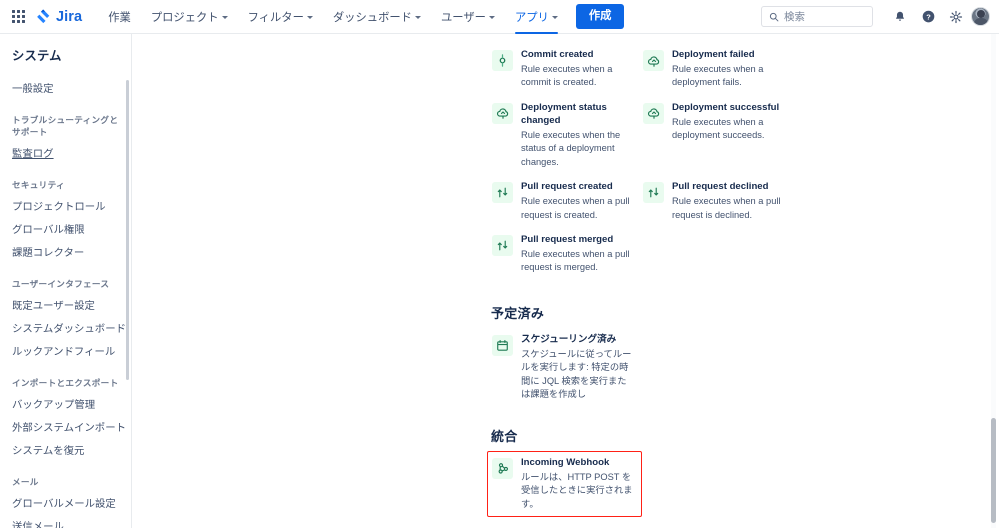  What do you see at coordinates (372, 17) in the screenshot?
I see `nav-item-label: ダッシュボード` at bounding box center [372, 17].